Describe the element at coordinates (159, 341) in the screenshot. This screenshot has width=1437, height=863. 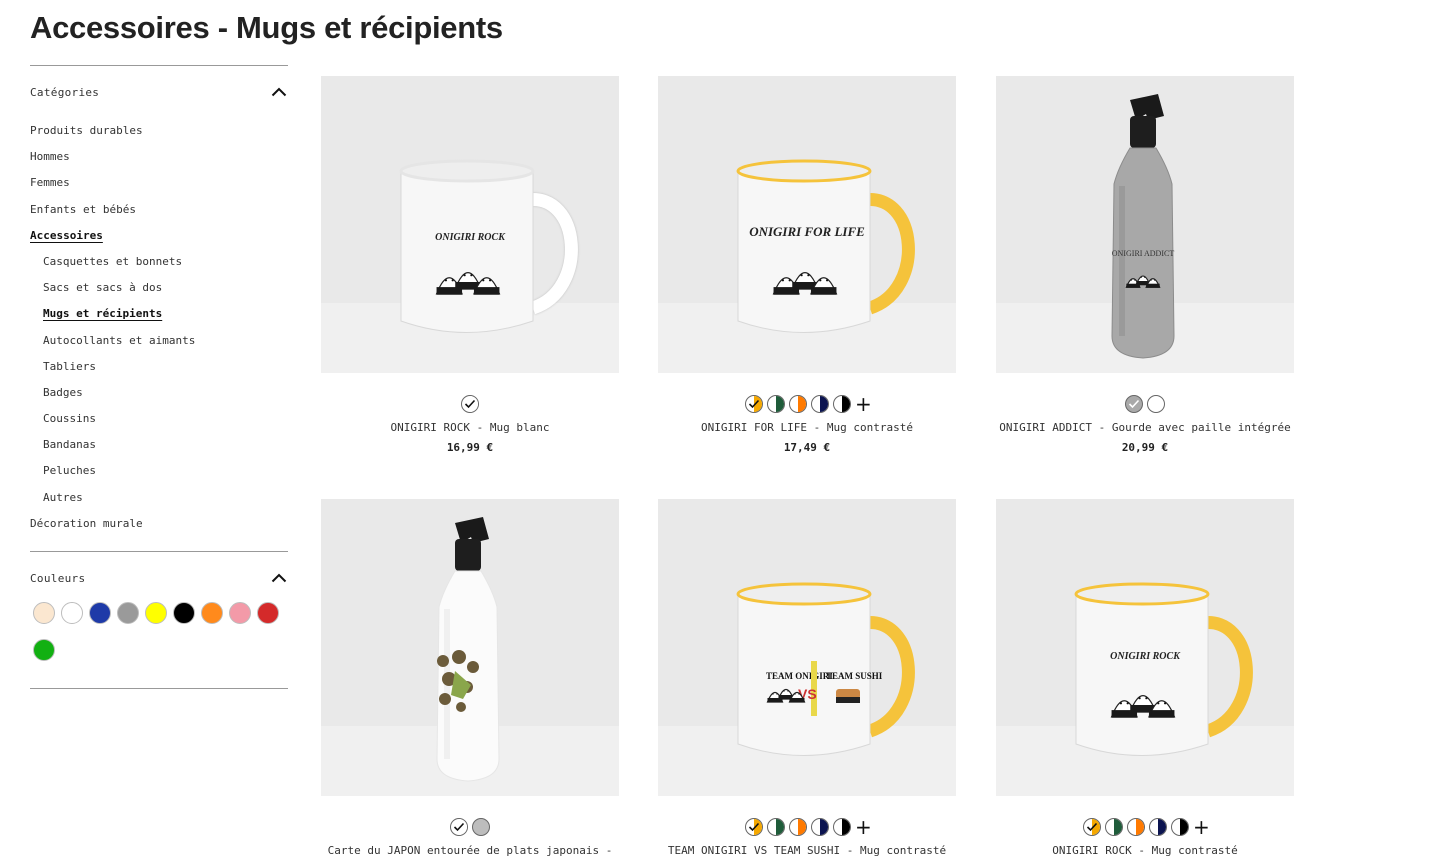
I see `category-item: Autocollants et aimants` at that location.